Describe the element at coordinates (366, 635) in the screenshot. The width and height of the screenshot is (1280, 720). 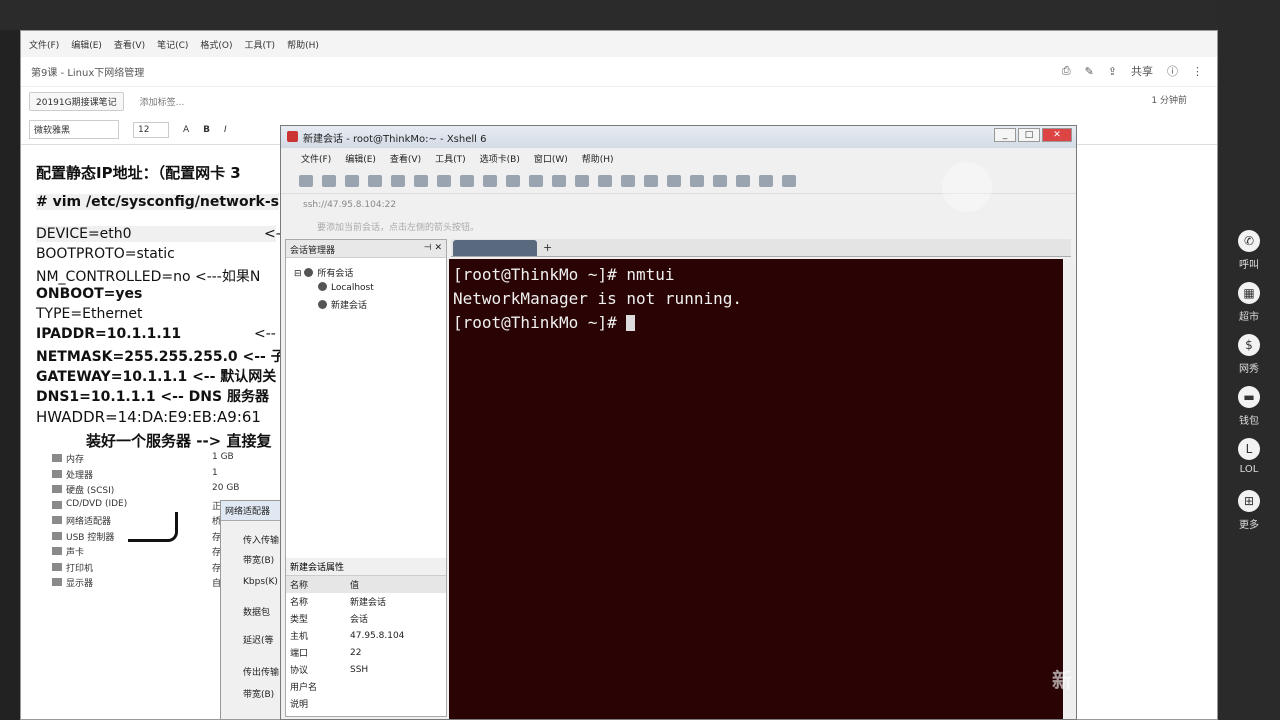
I see `property-row: 主机 47.95.8.104` at that location.